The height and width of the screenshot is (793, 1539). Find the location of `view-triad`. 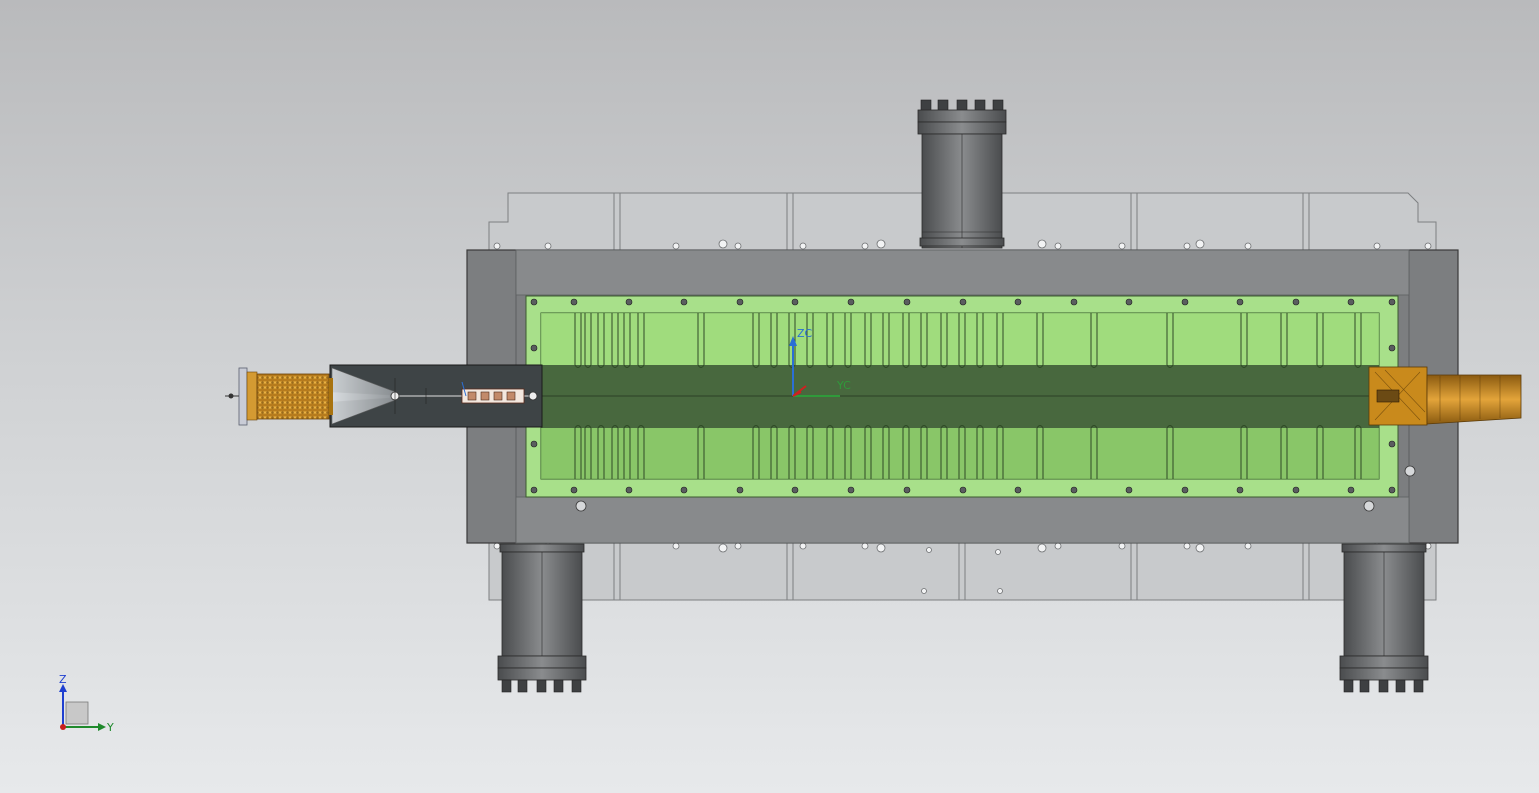

view-triad is located at coordinates (82, 707).